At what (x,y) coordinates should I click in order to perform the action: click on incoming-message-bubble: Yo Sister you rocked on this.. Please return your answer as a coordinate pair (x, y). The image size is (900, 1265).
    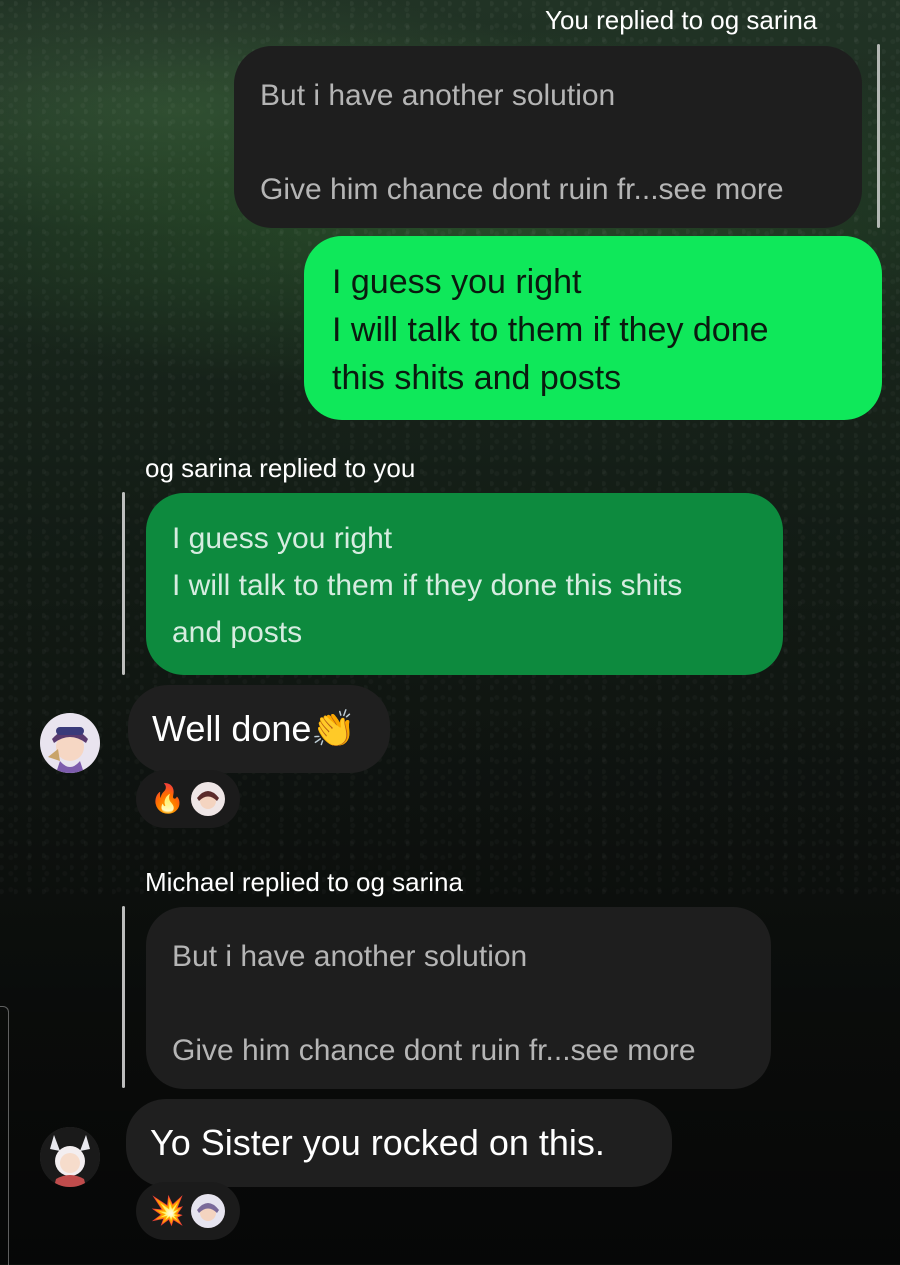
    Looking at the image, I should click on (399, 1143).